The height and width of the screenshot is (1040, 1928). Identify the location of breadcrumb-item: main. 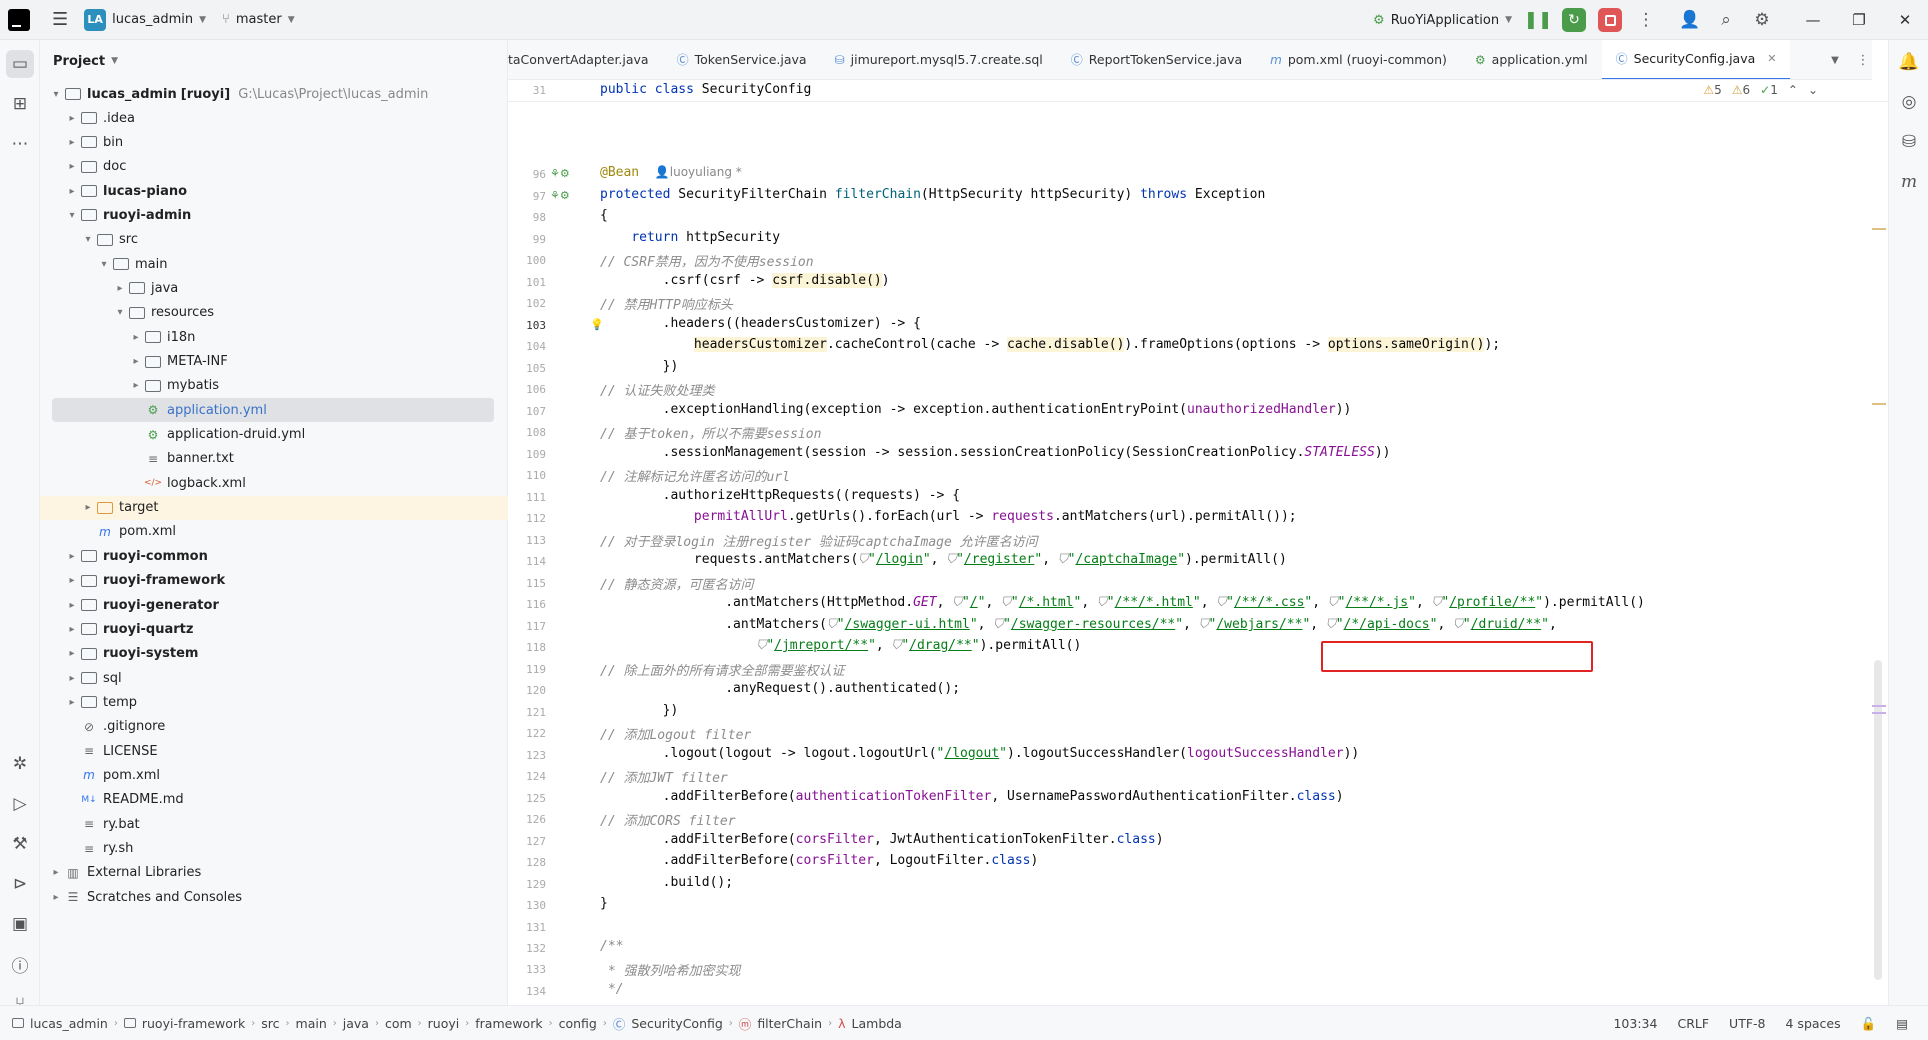
(311, 1023).